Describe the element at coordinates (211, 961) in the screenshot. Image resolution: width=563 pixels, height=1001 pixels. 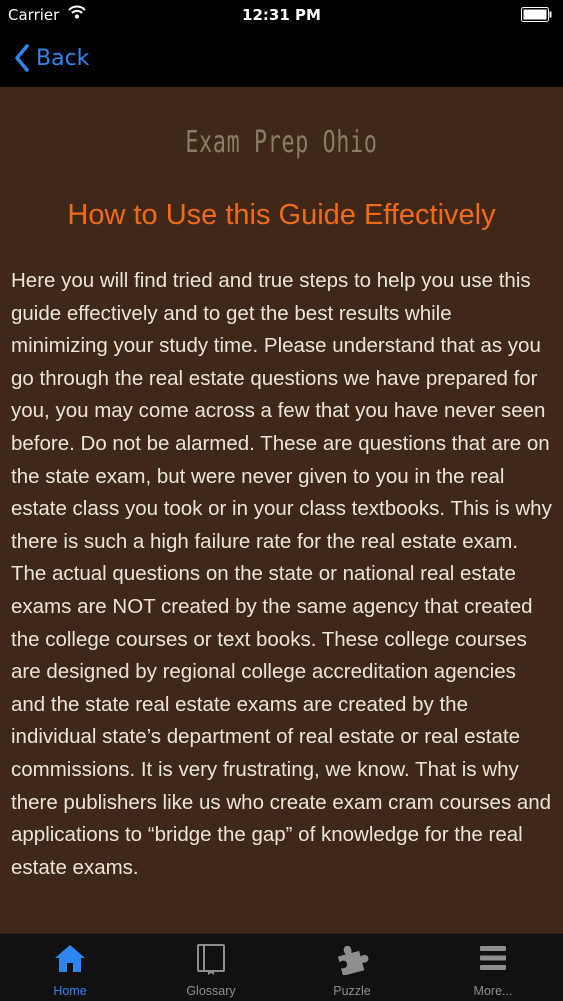
I see `book-icon` at that location.